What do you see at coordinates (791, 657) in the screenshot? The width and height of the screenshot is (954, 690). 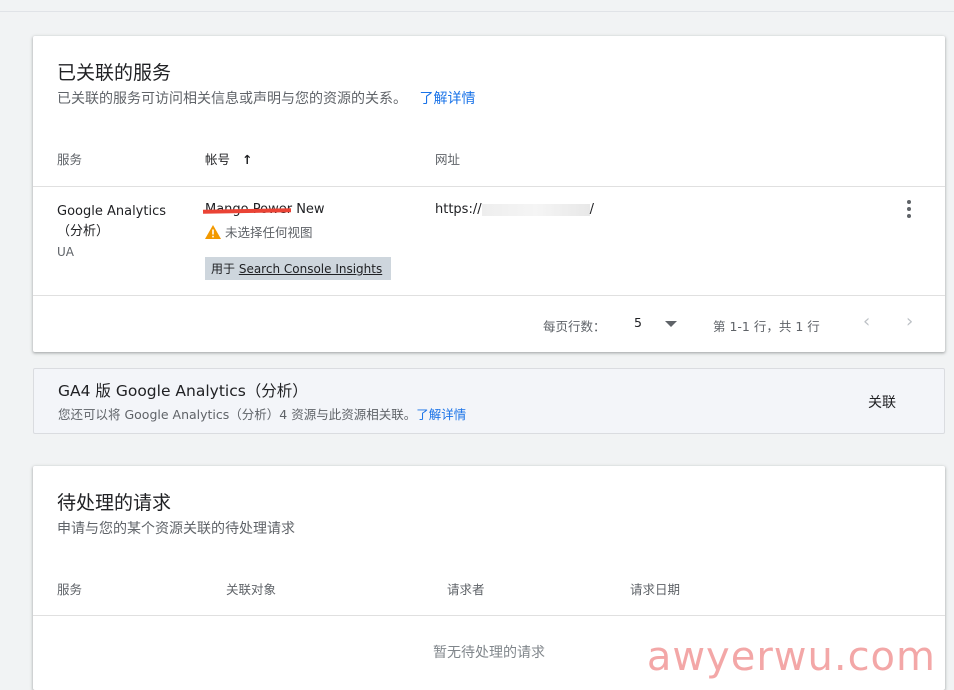 I see `watermark: awyerwu.com` at bounding box center [791, 657].